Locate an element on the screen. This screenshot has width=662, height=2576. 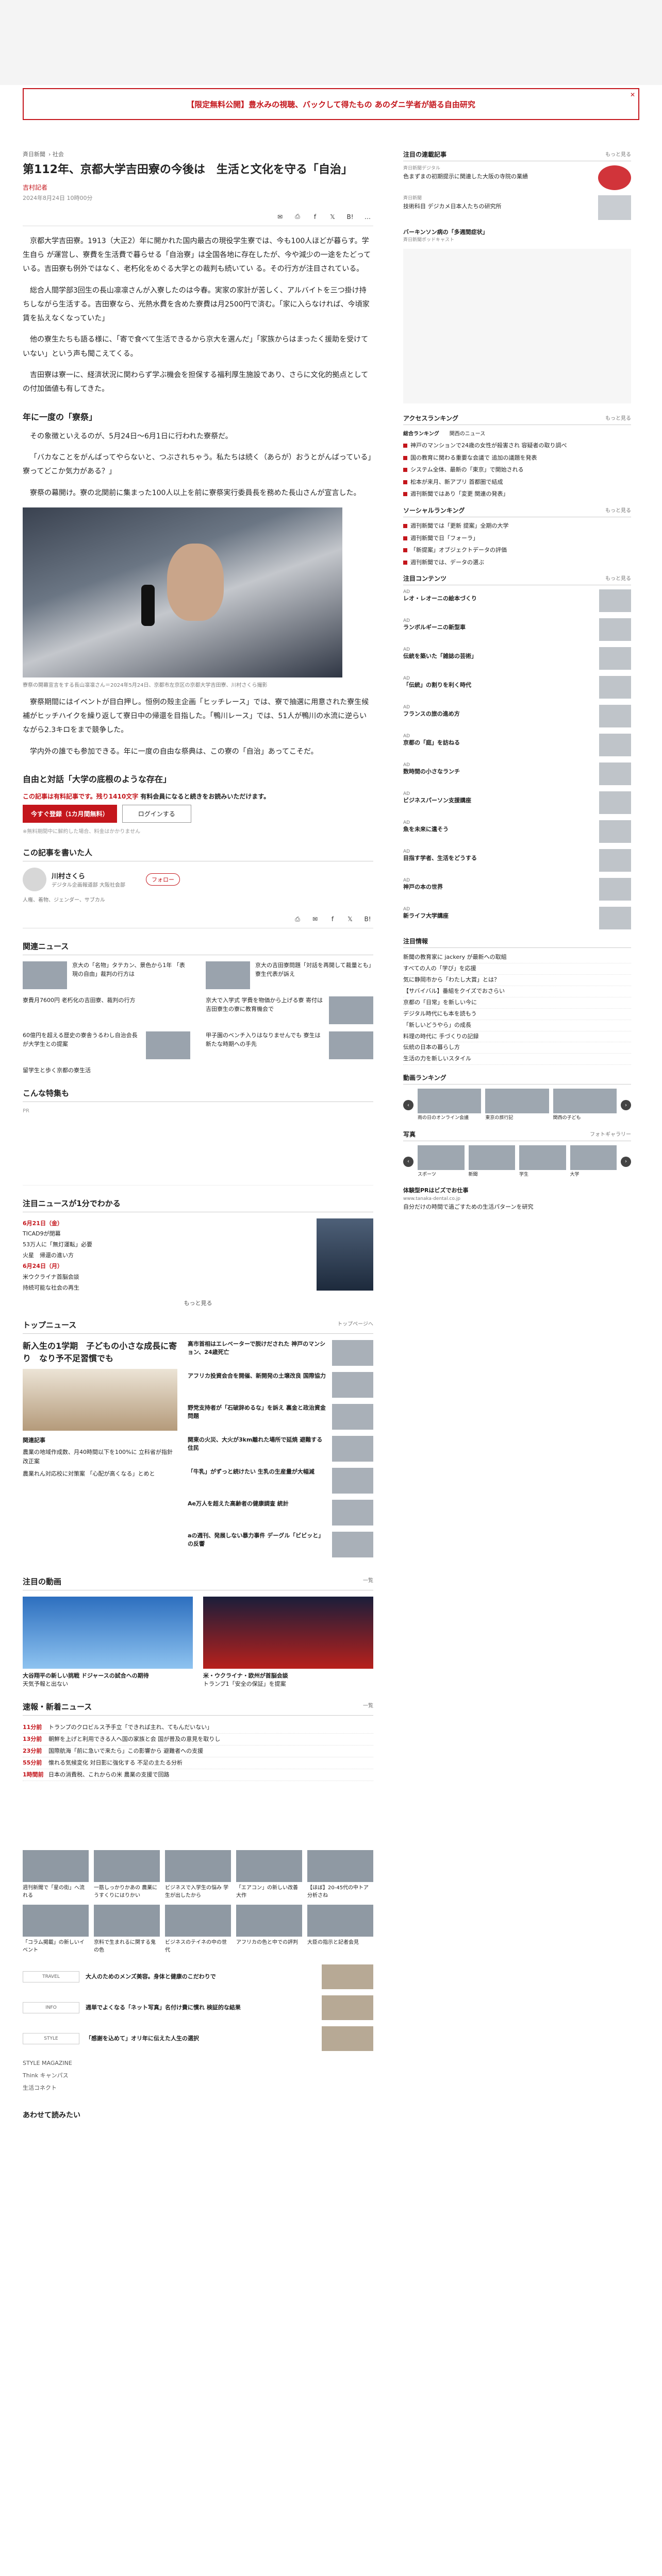
info-item: 【サバイバル】番組をクイズでおさらい is located at coordinates (517, 991).